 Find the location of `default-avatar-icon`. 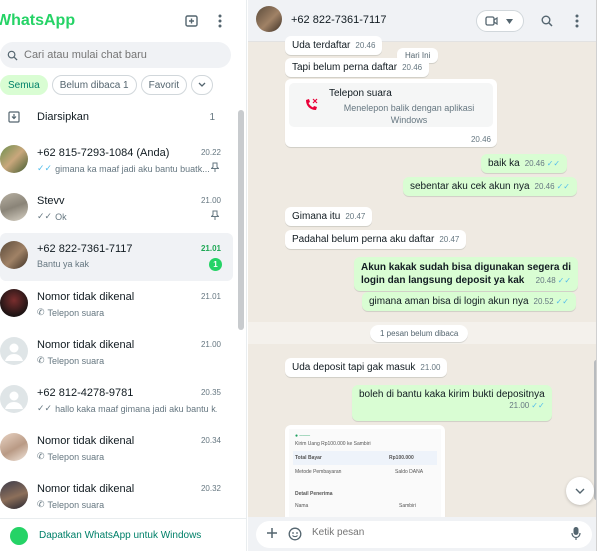

default-avatar-icon is located at coordinates (14, 351).